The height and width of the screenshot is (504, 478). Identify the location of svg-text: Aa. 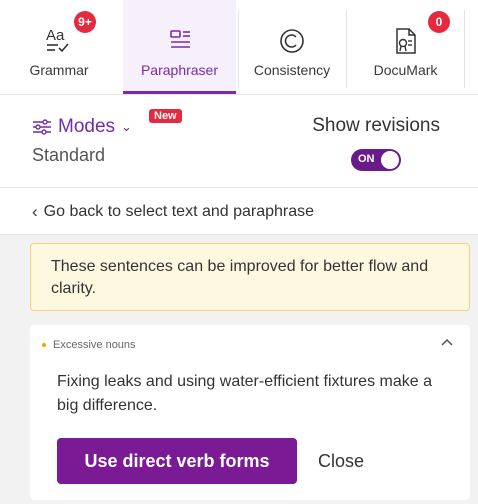
(55, 35).